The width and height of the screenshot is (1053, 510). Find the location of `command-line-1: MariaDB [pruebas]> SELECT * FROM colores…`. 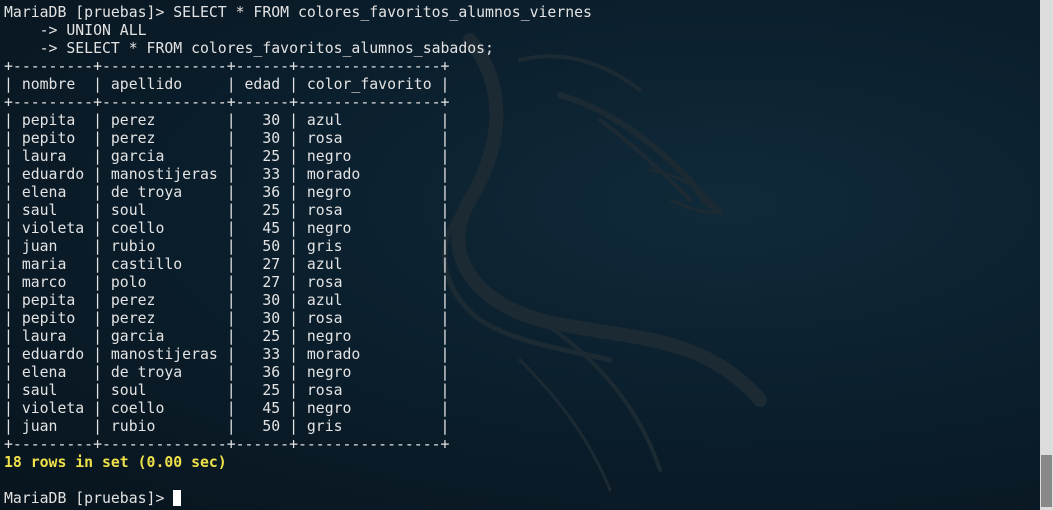

command-line-1: MariaDB [pruebas]> SELECT * FROM colores… is located at coordinates (298, 12).